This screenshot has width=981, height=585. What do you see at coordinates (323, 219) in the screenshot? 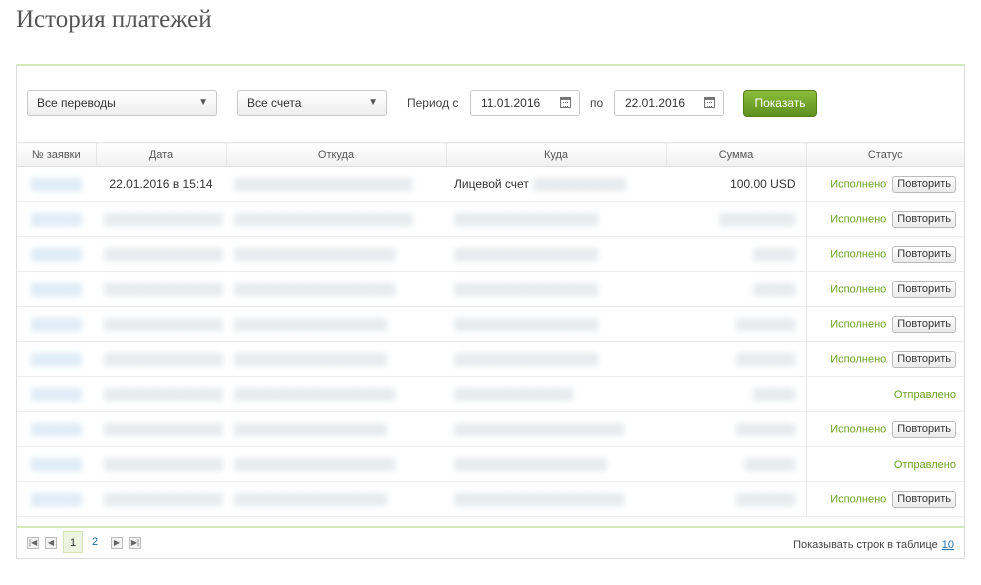
I see `cell-from-text: ▒▒▒▒▒▒▒▒▒▒▒▒▒▒▒▒▒▒▒▒▒` at bounding box center [323, 219].